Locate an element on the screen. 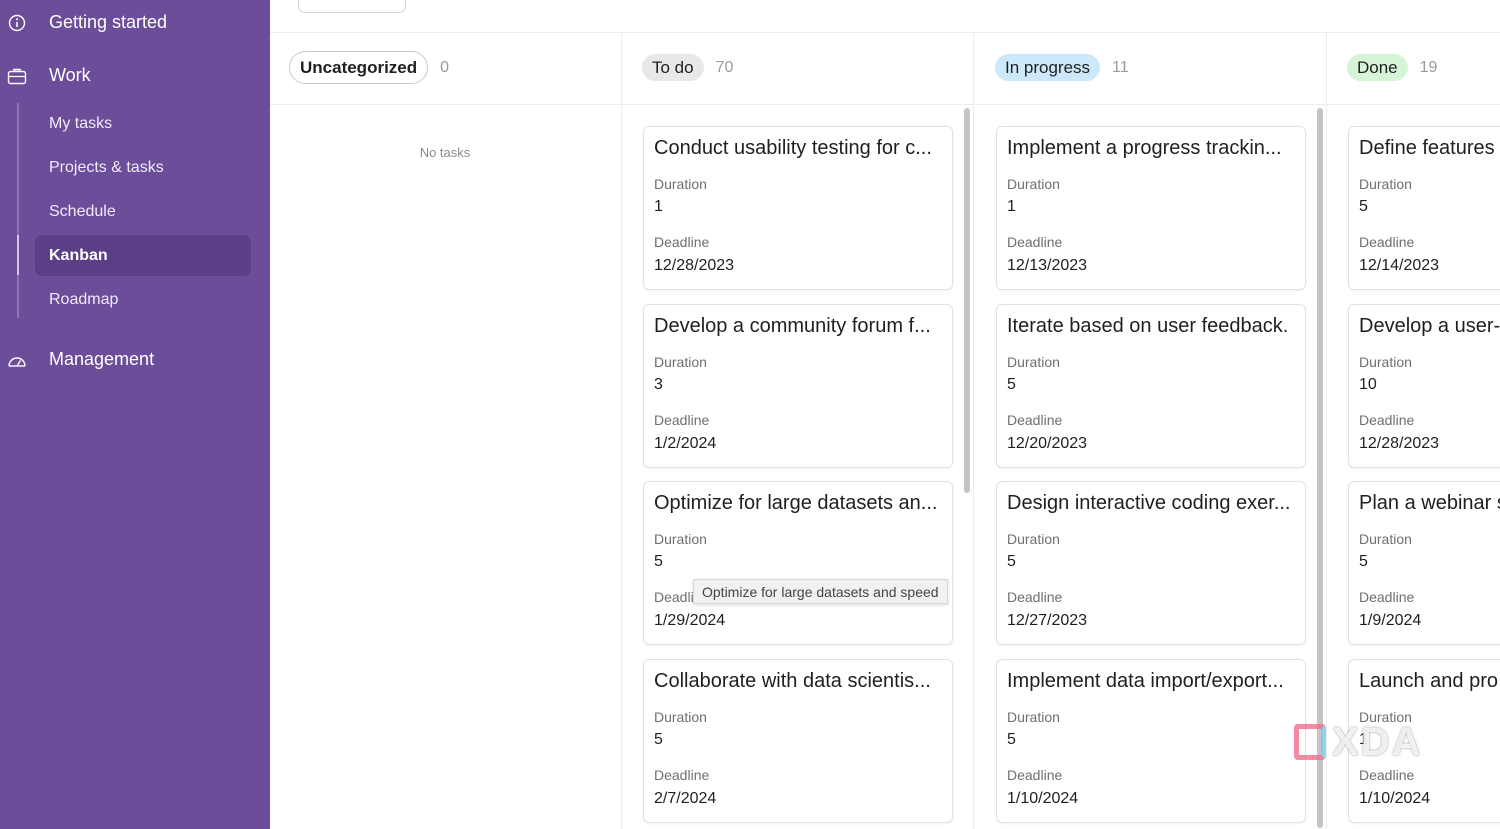 Image resolution: width=1500 pixels, height=829 pixels. task-title-tooltip: Optimize for large datasets and speed is located at coordinates (820, 591).